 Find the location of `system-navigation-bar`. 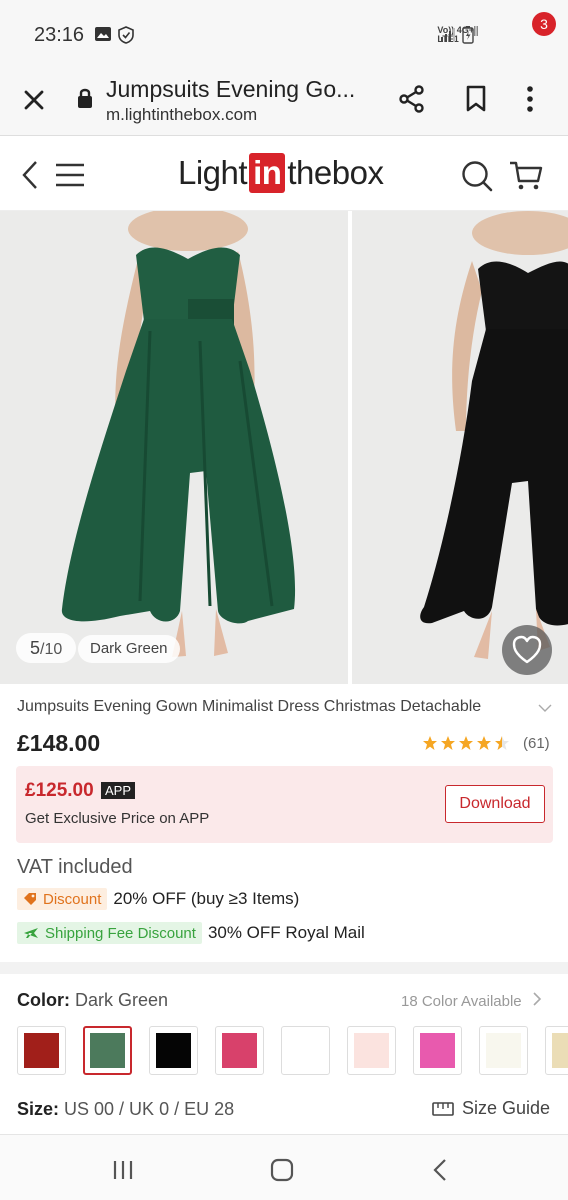

system-navigation-bar is located at coordinates (284, 1167).